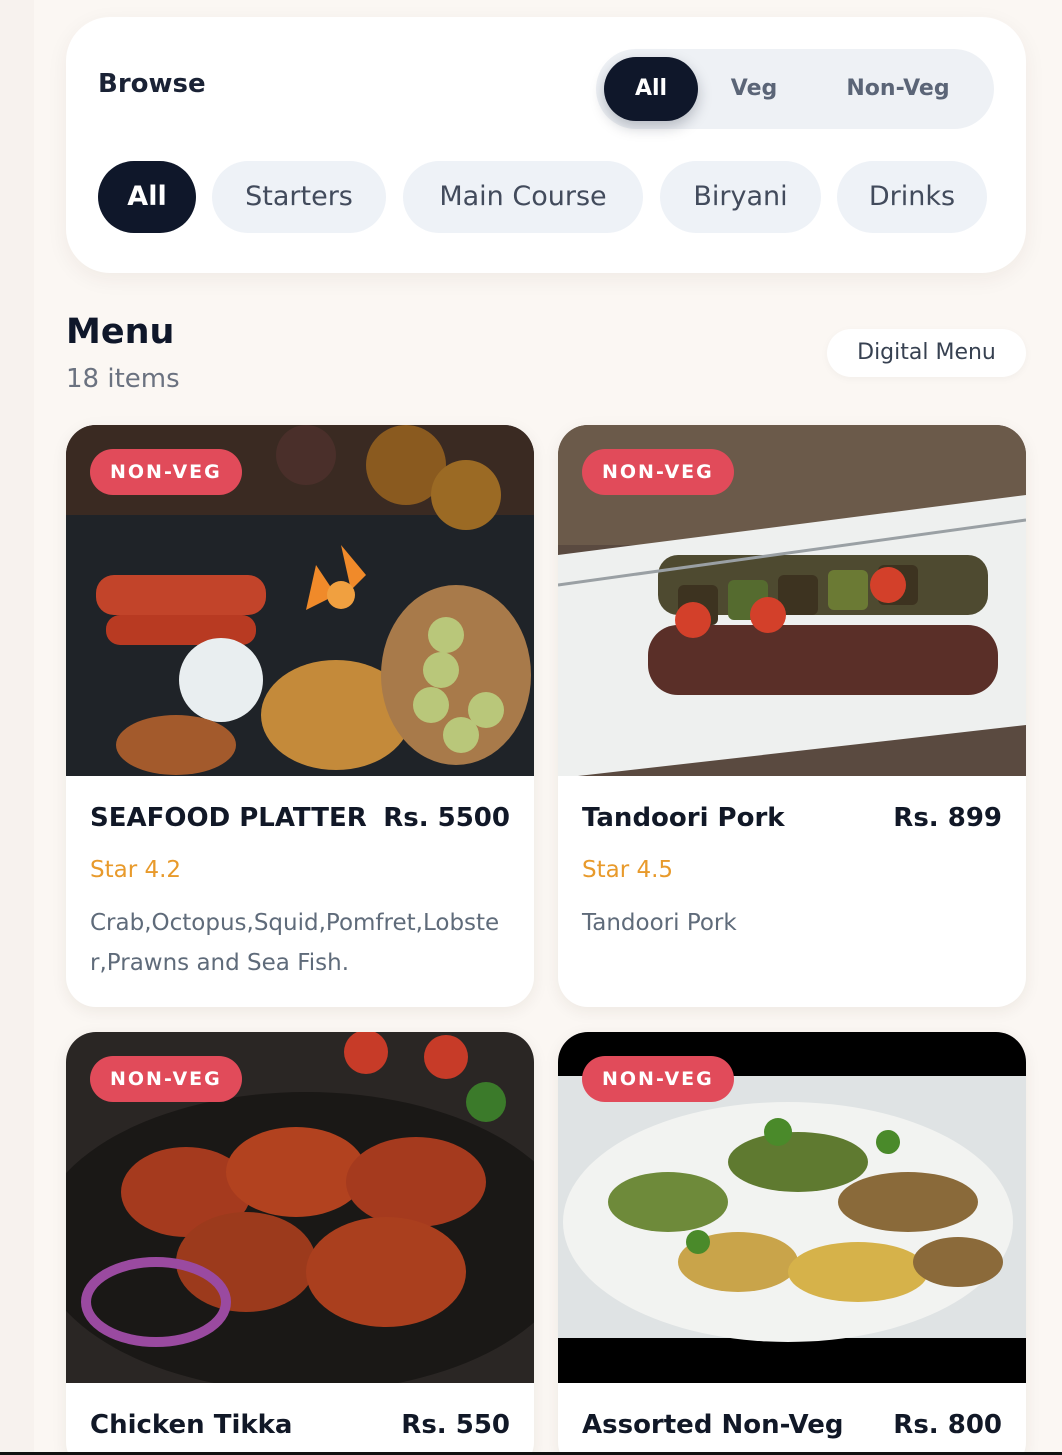 The image size is (1062, 1455). I want to click on item-name: SEAFOOD PLATTER, so click(228, 818).